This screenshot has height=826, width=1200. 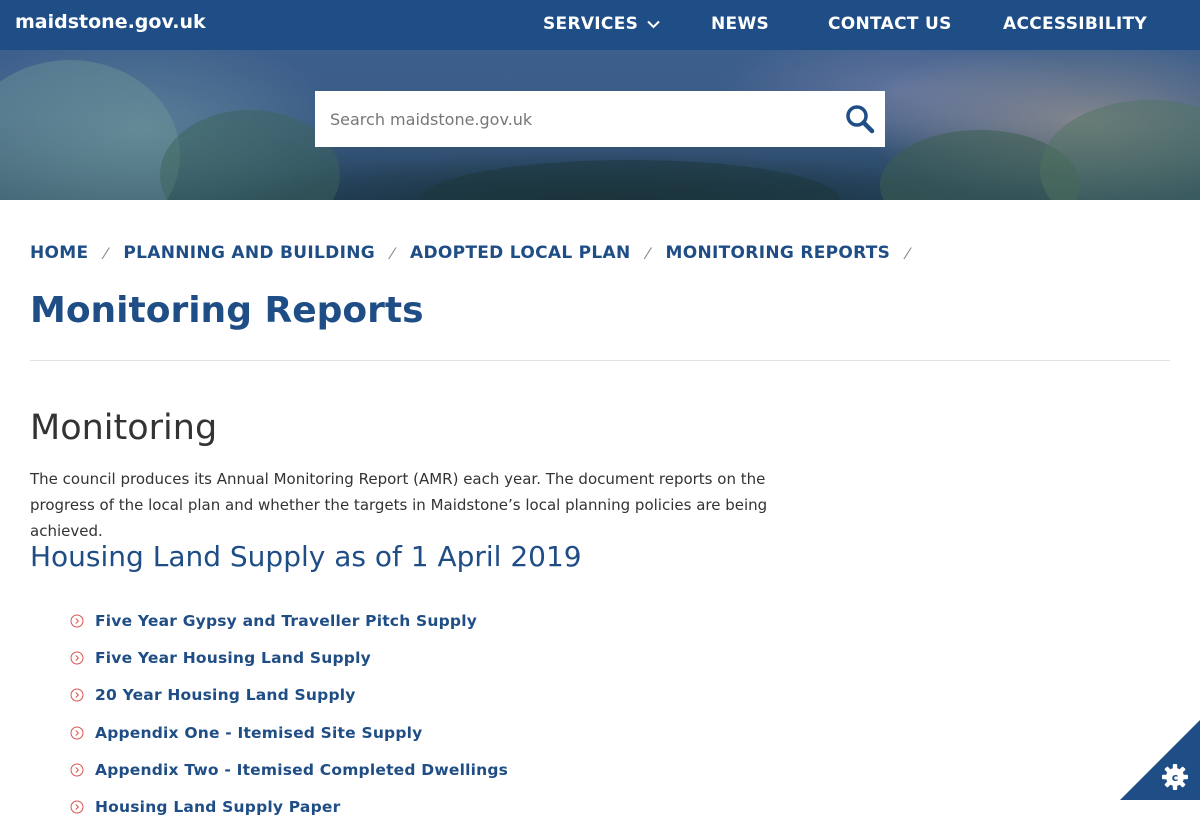 What do you see at coordinates (217, 807) in the screenshot?
I see `link-housing-land-supply-paper: Housing Land Supply Paper` at bounding box center [217, 807].